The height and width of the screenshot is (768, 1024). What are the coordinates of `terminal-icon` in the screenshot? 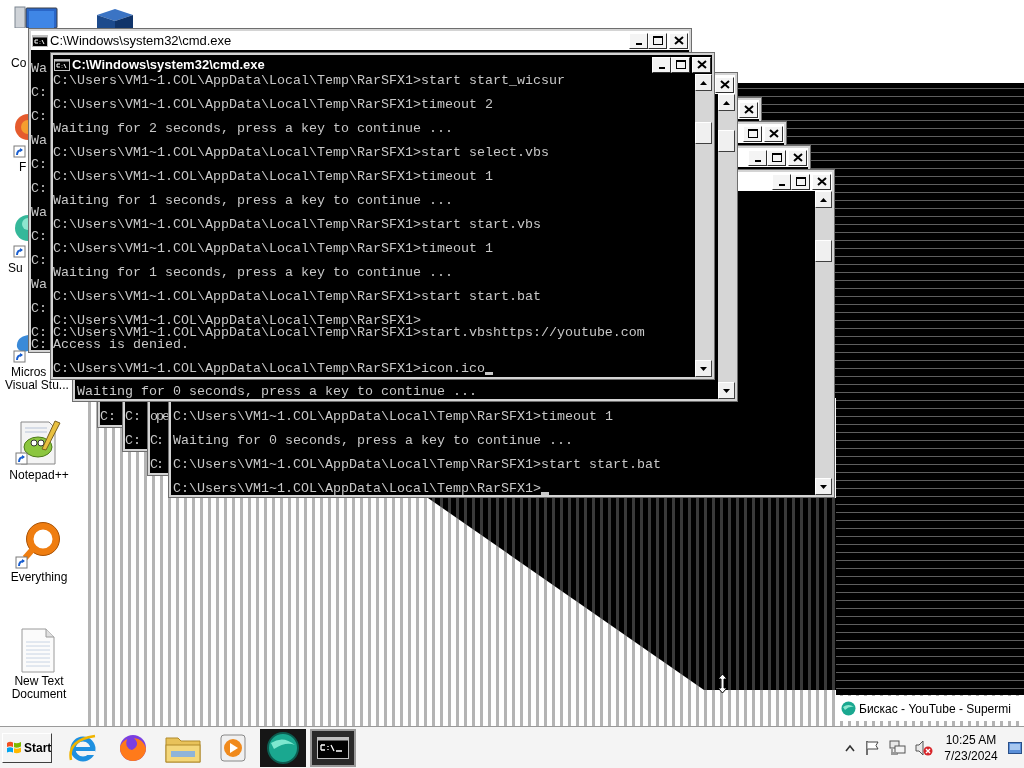 It's located at (333, 747).